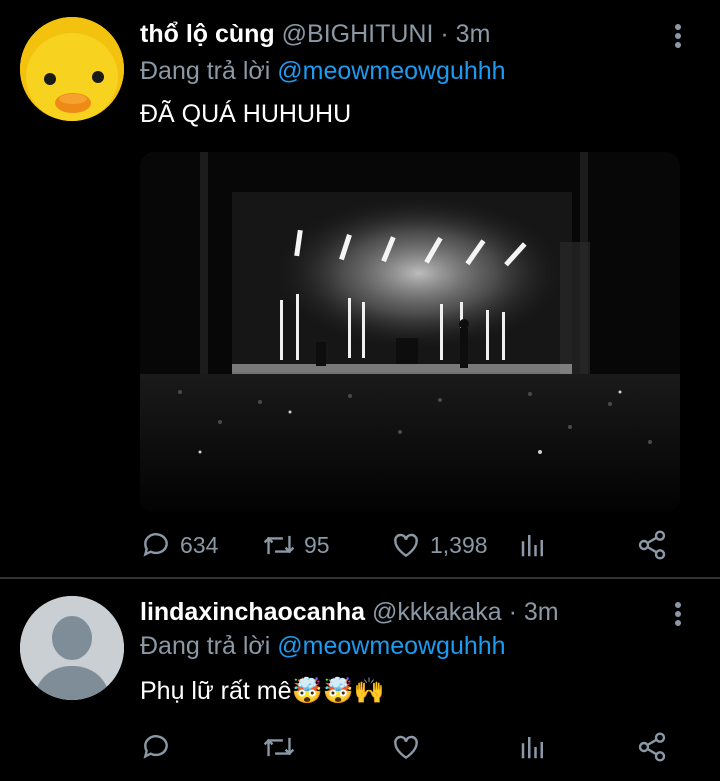 The width and height of the screenshot is (720, 781). Describe the element at coordinates (317, 544) in the screenshot. I see `retweet-count: 95` at that location.